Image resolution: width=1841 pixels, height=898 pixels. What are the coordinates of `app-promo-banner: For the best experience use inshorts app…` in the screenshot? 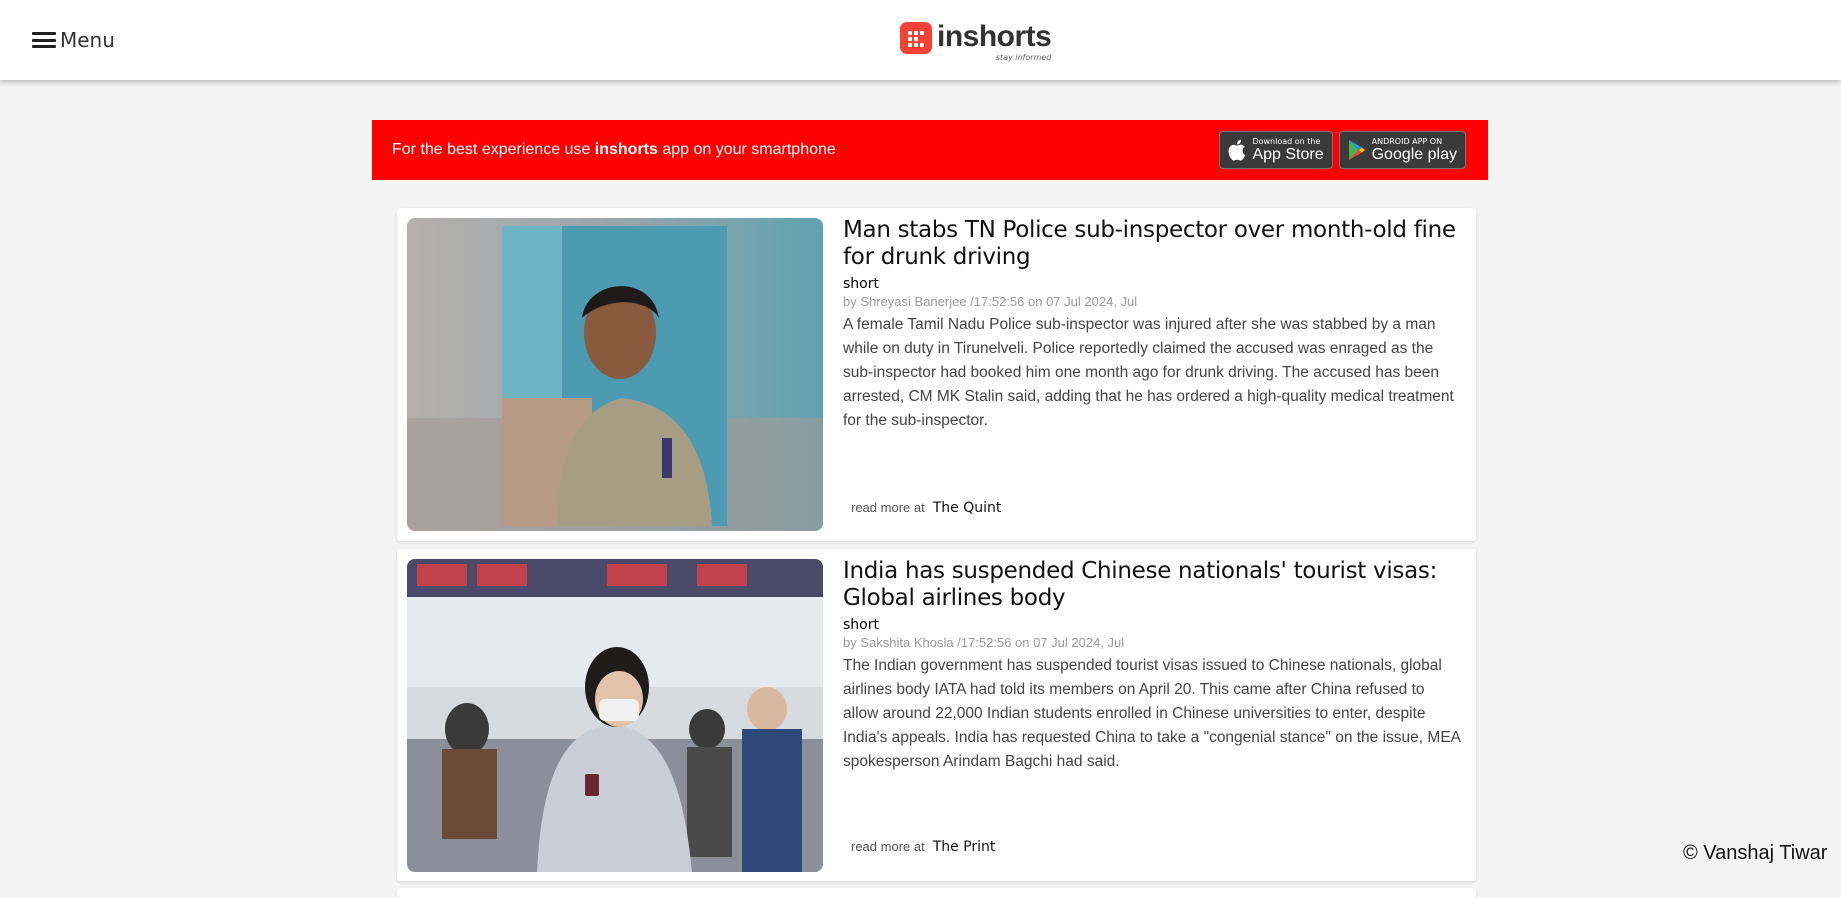 It's located at (930, 150).